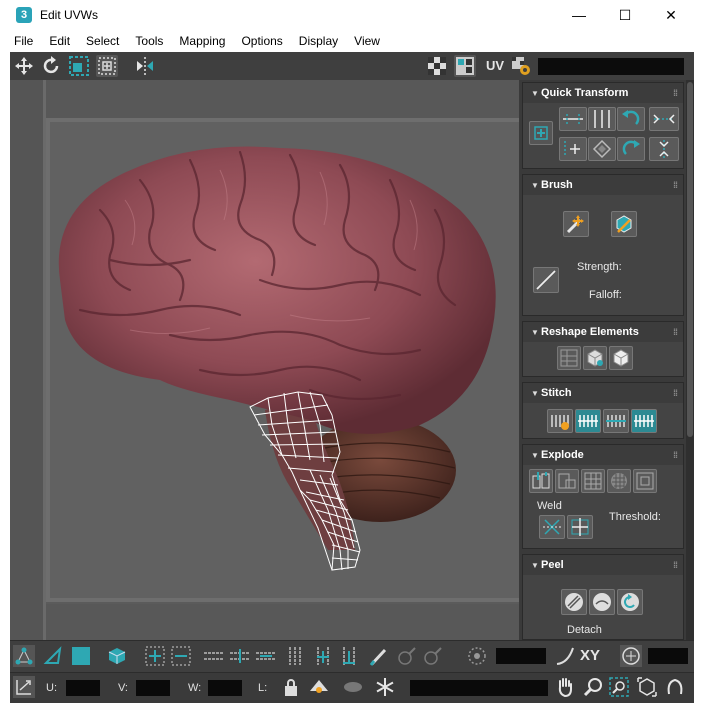 The image size is (703, 703). I want to click on move-tool-button, so click(24, 66).